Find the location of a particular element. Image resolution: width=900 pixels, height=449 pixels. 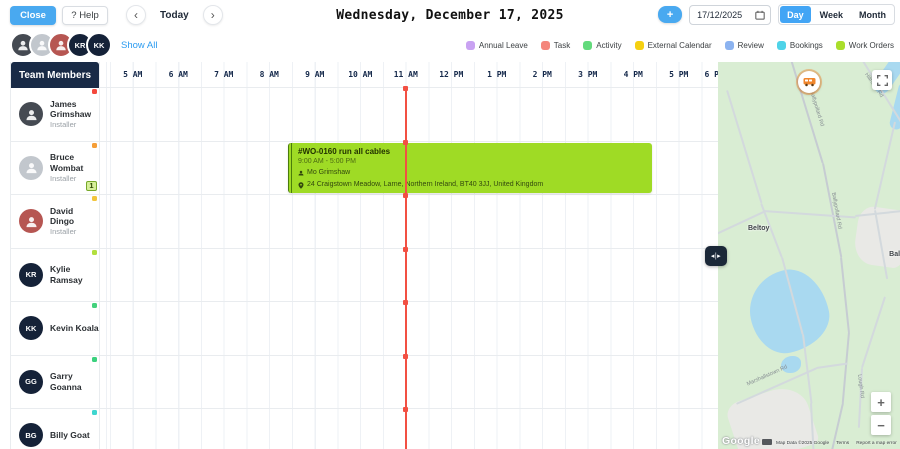

hour-label: 8 AM is located at coordinates (269, 74).